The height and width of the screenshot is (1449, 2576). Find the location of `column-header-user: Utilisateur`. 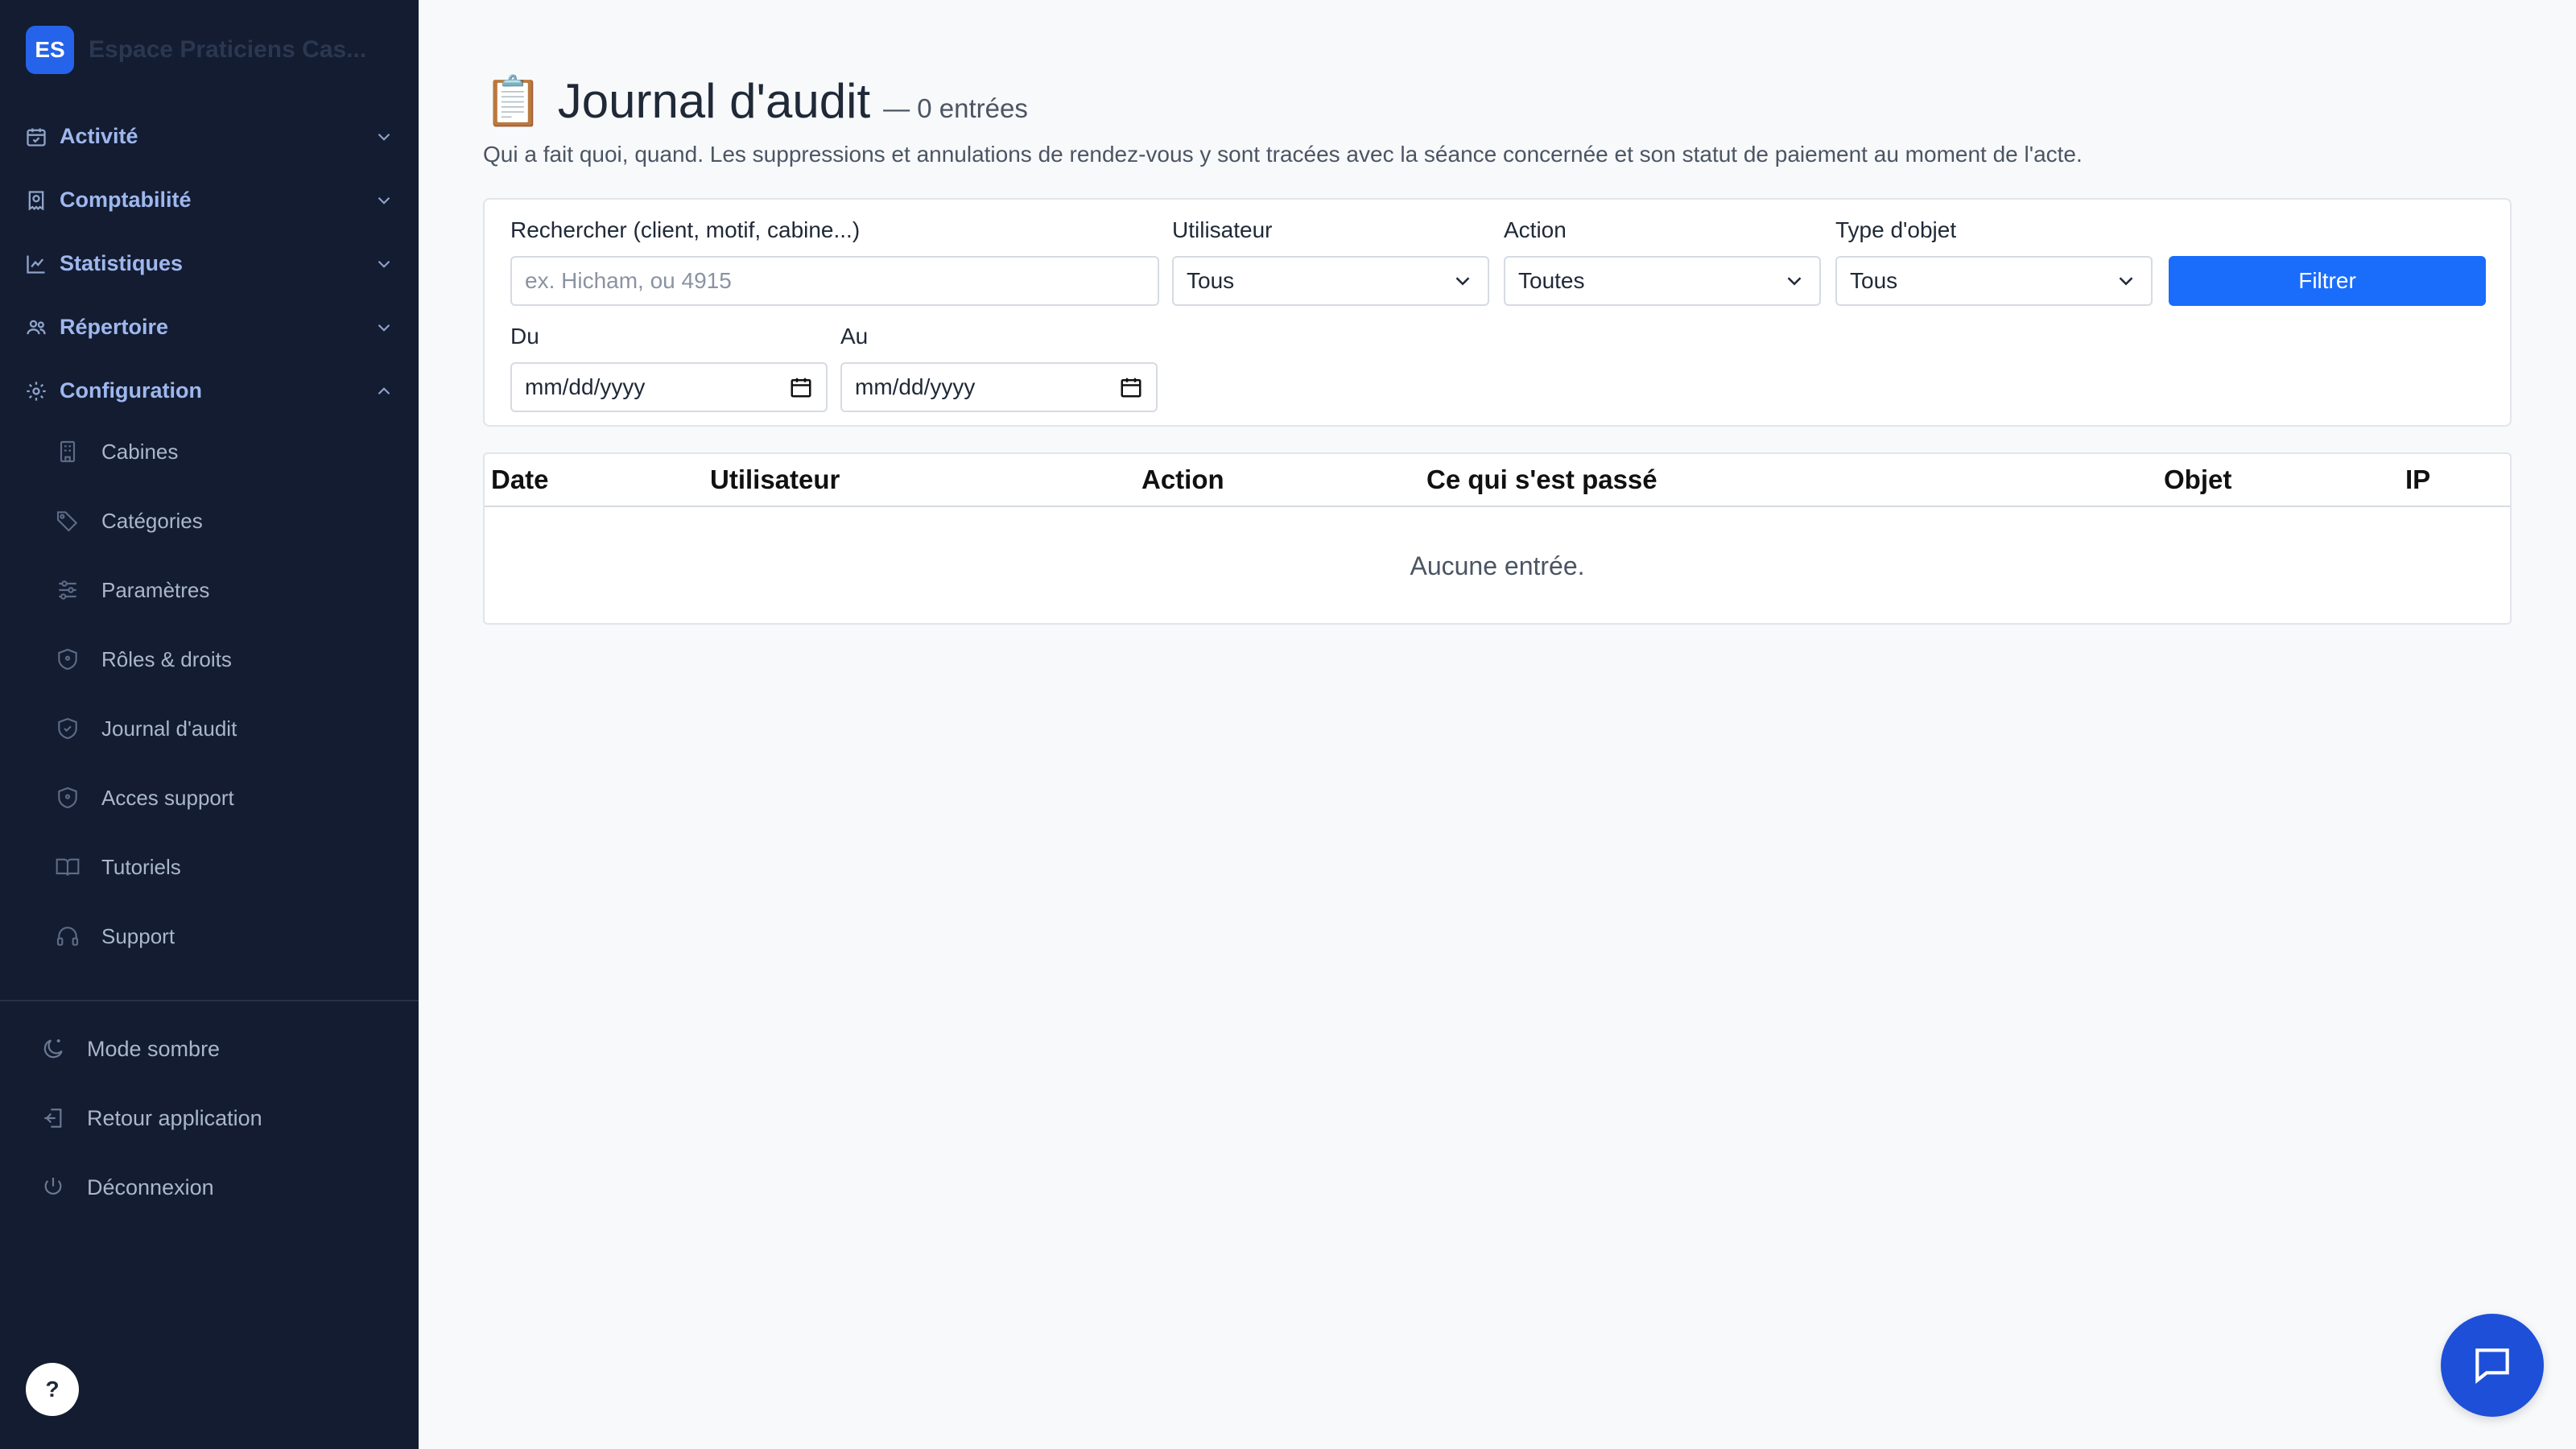

column-header-user: Utilisateur is located at coordinates (775, 480).